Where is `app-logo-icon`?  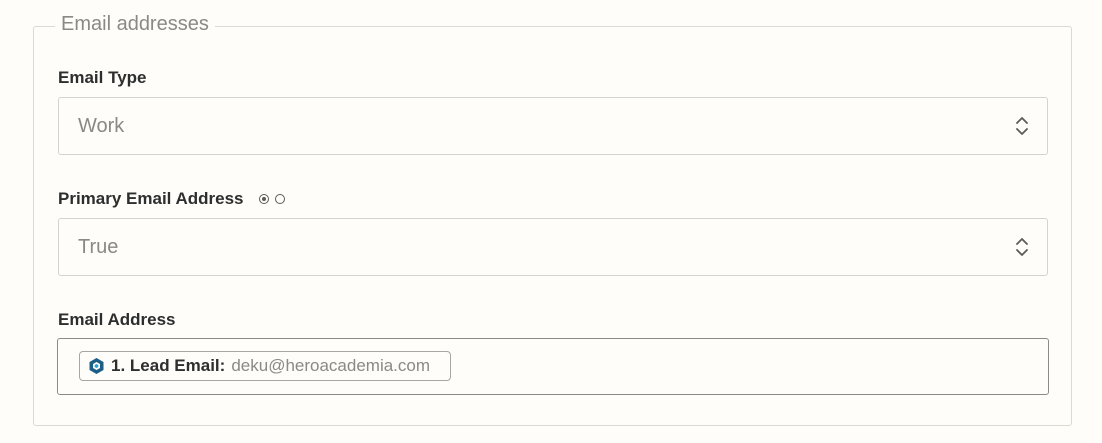 app-logo-icon is located at coordinates (96, 366).